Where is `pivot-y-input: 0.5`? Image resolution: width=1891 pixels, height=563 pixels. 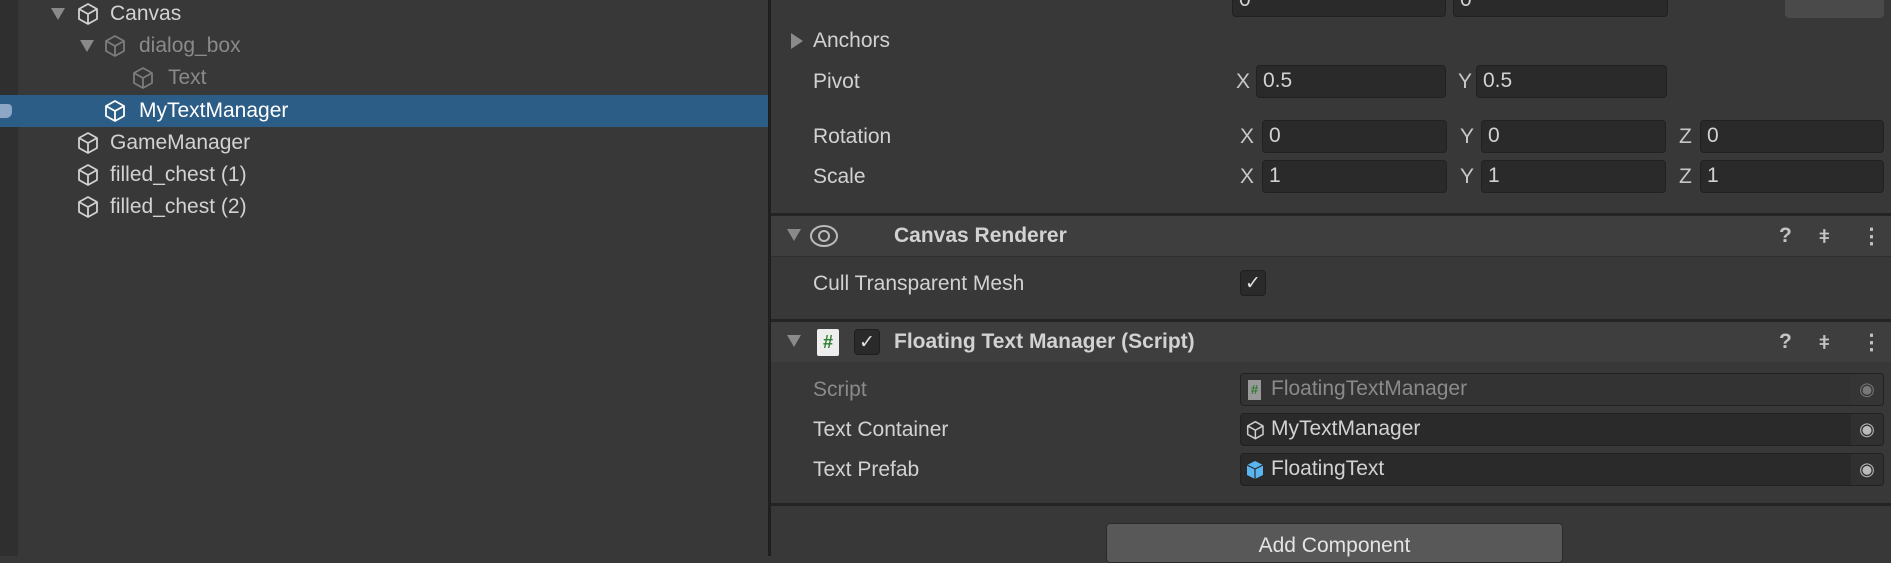
pivot-y-input: 0.5 is located at coordinates (1571, 81).